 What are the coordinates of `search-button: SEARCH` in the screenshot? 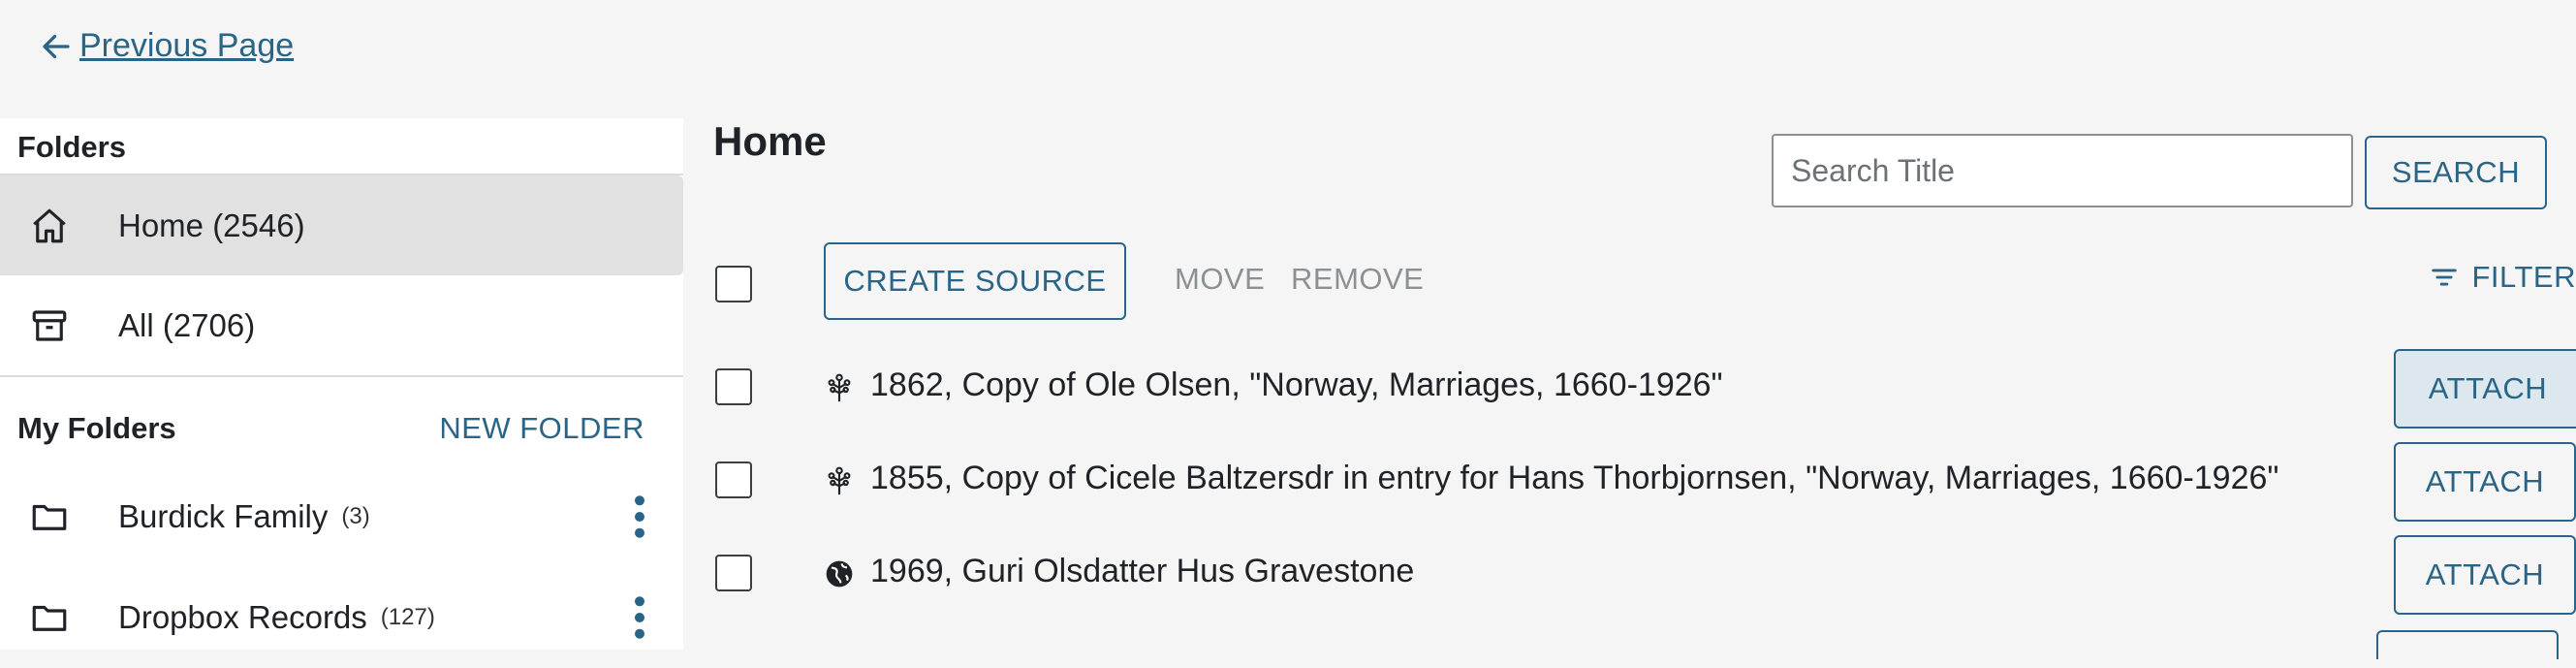 It's located at (2456, 173).